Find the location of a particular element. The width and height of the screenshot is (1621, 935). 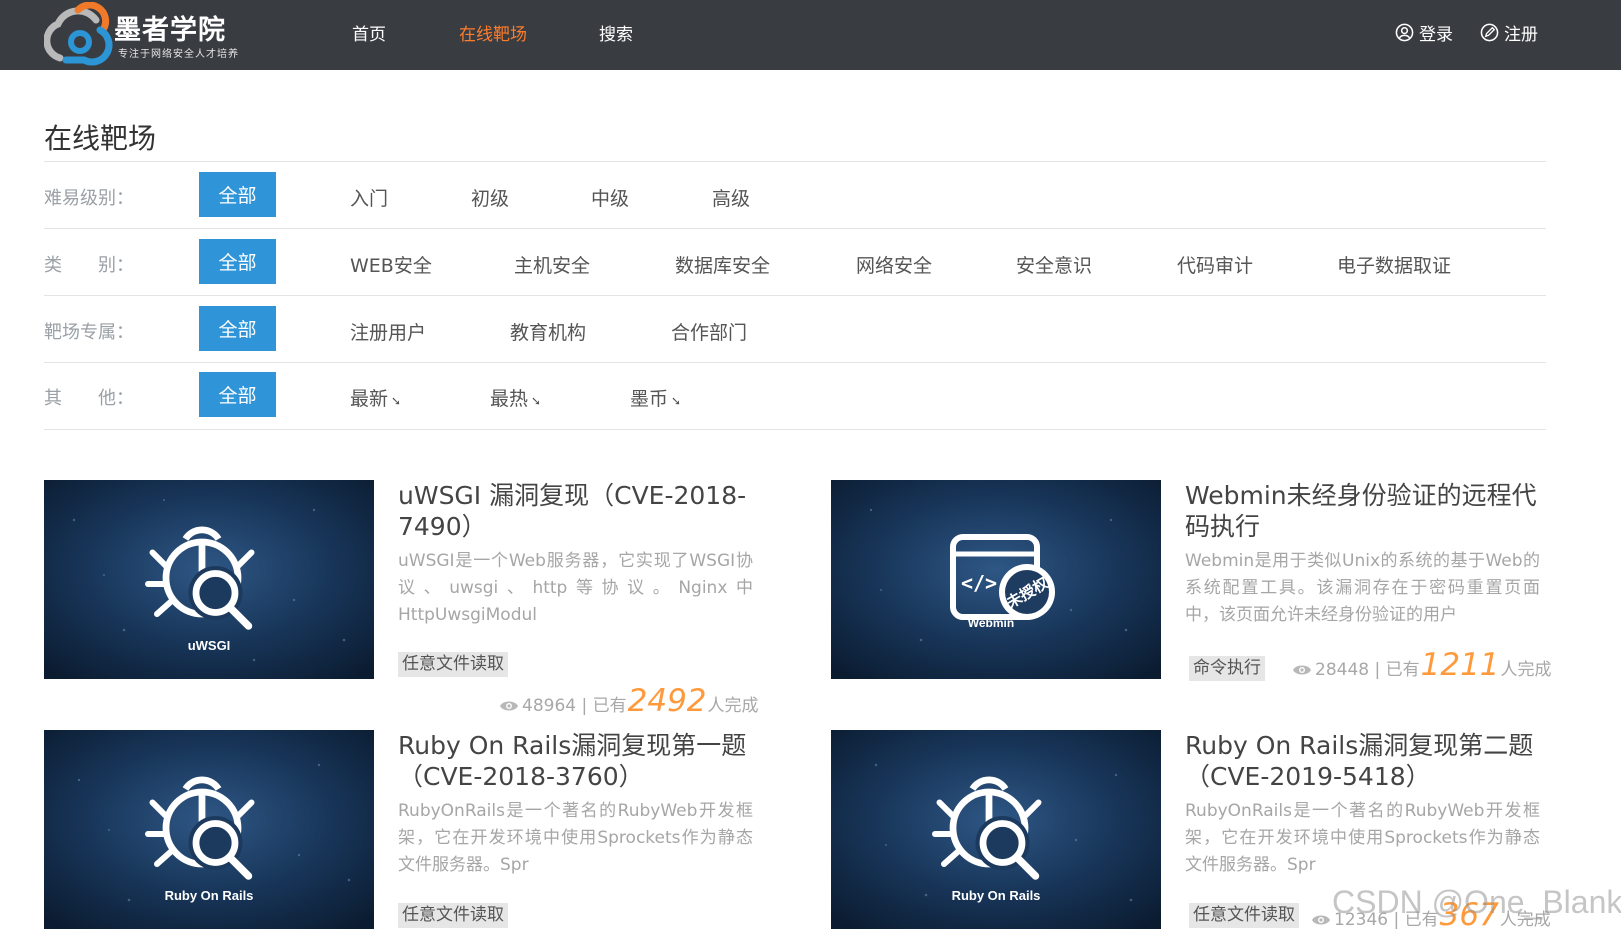

category-option: 安全意识 is located at coordinates (1054, 264).